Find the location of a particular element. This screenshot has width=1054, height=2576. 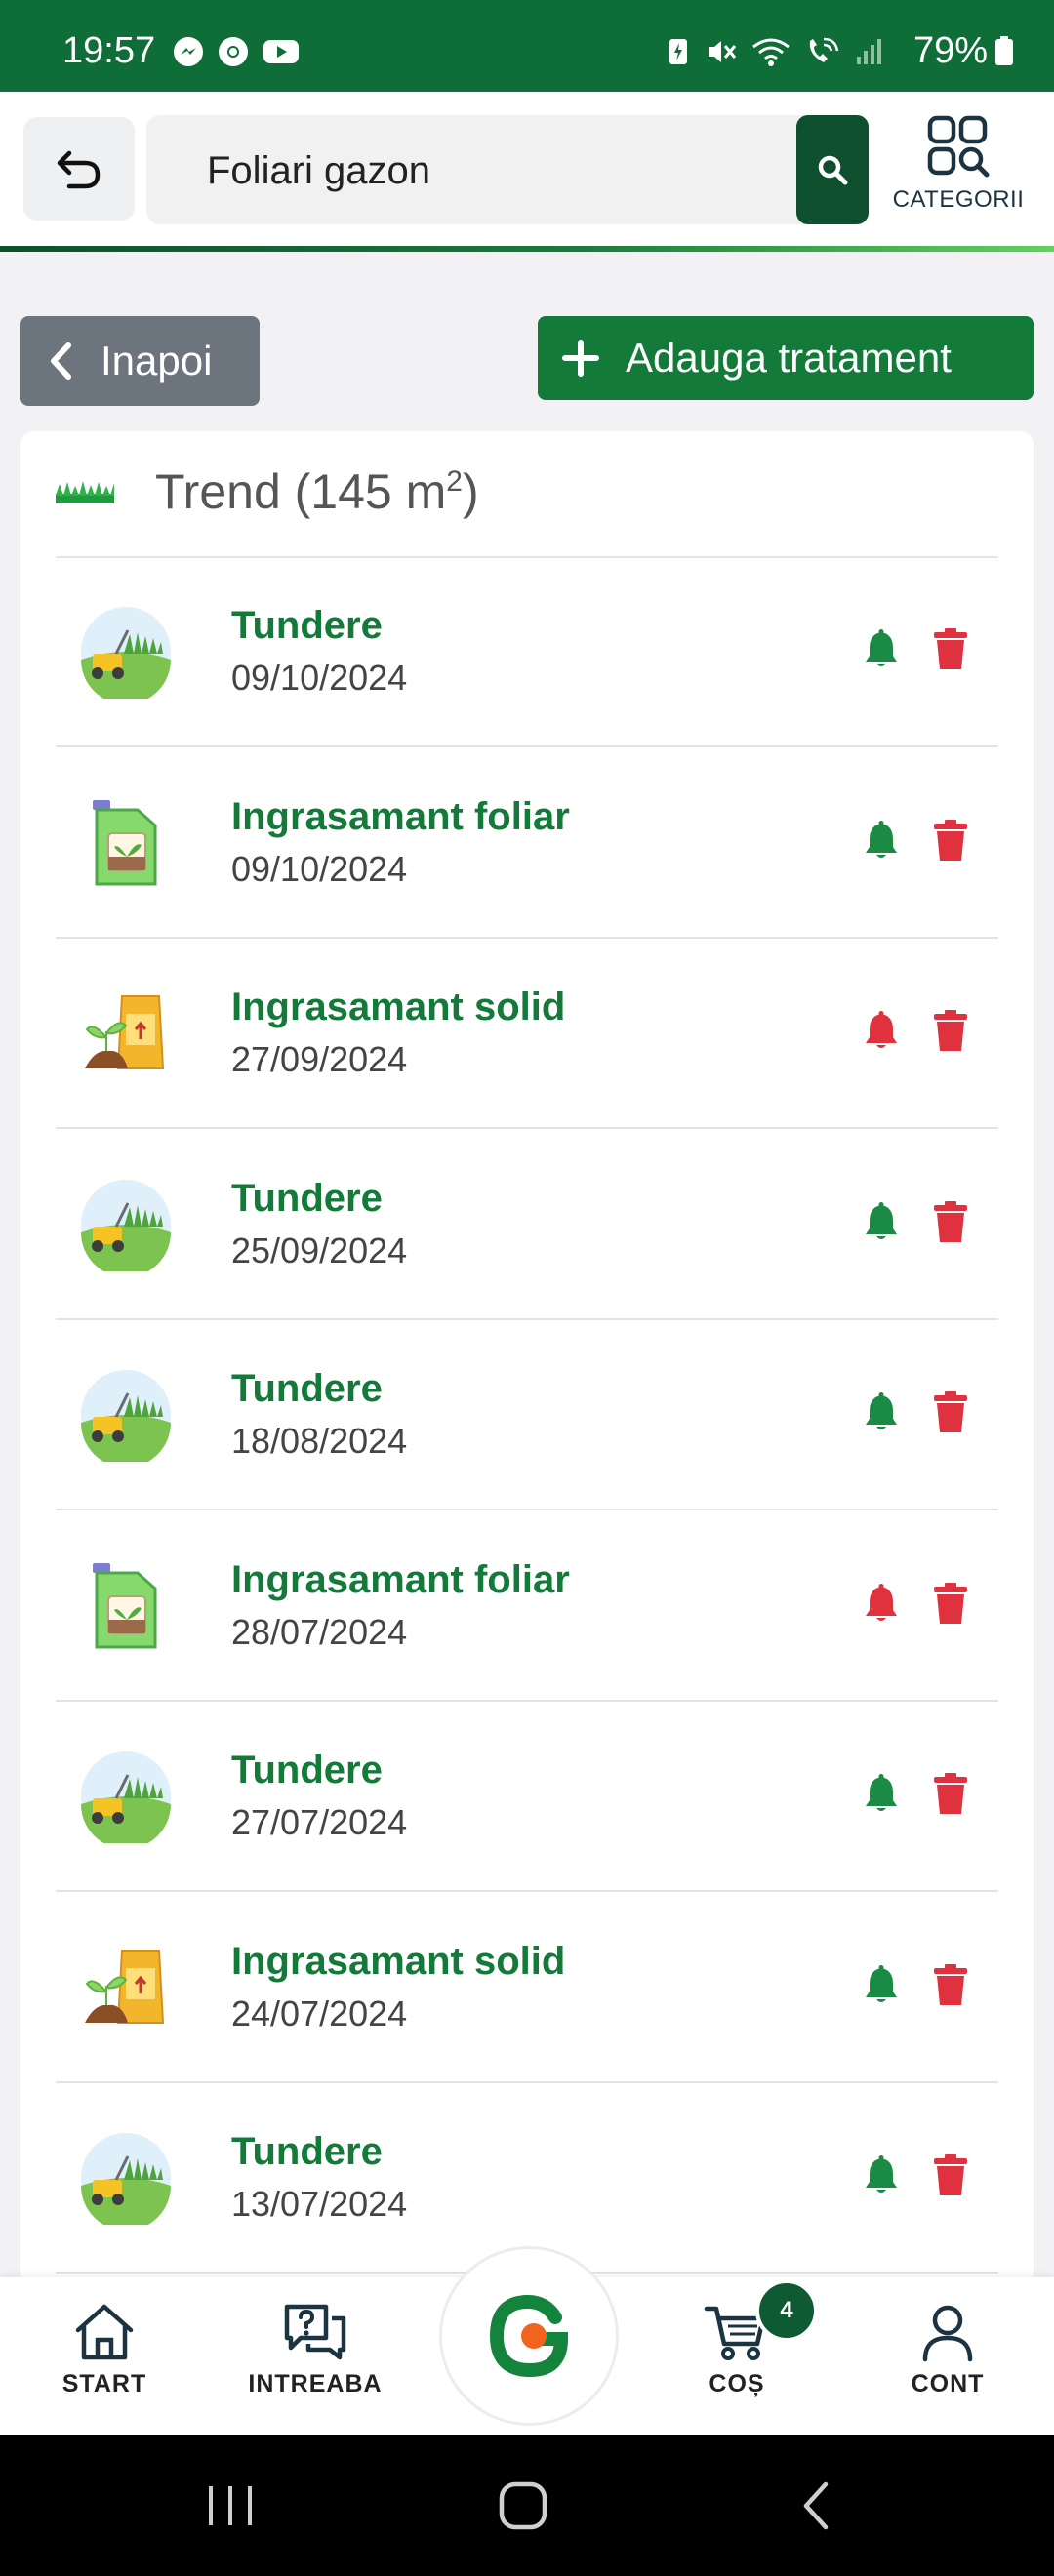

treatment-row: Ingrasamant foliar 28/07/2024 is located at coordinates (527, 1606).